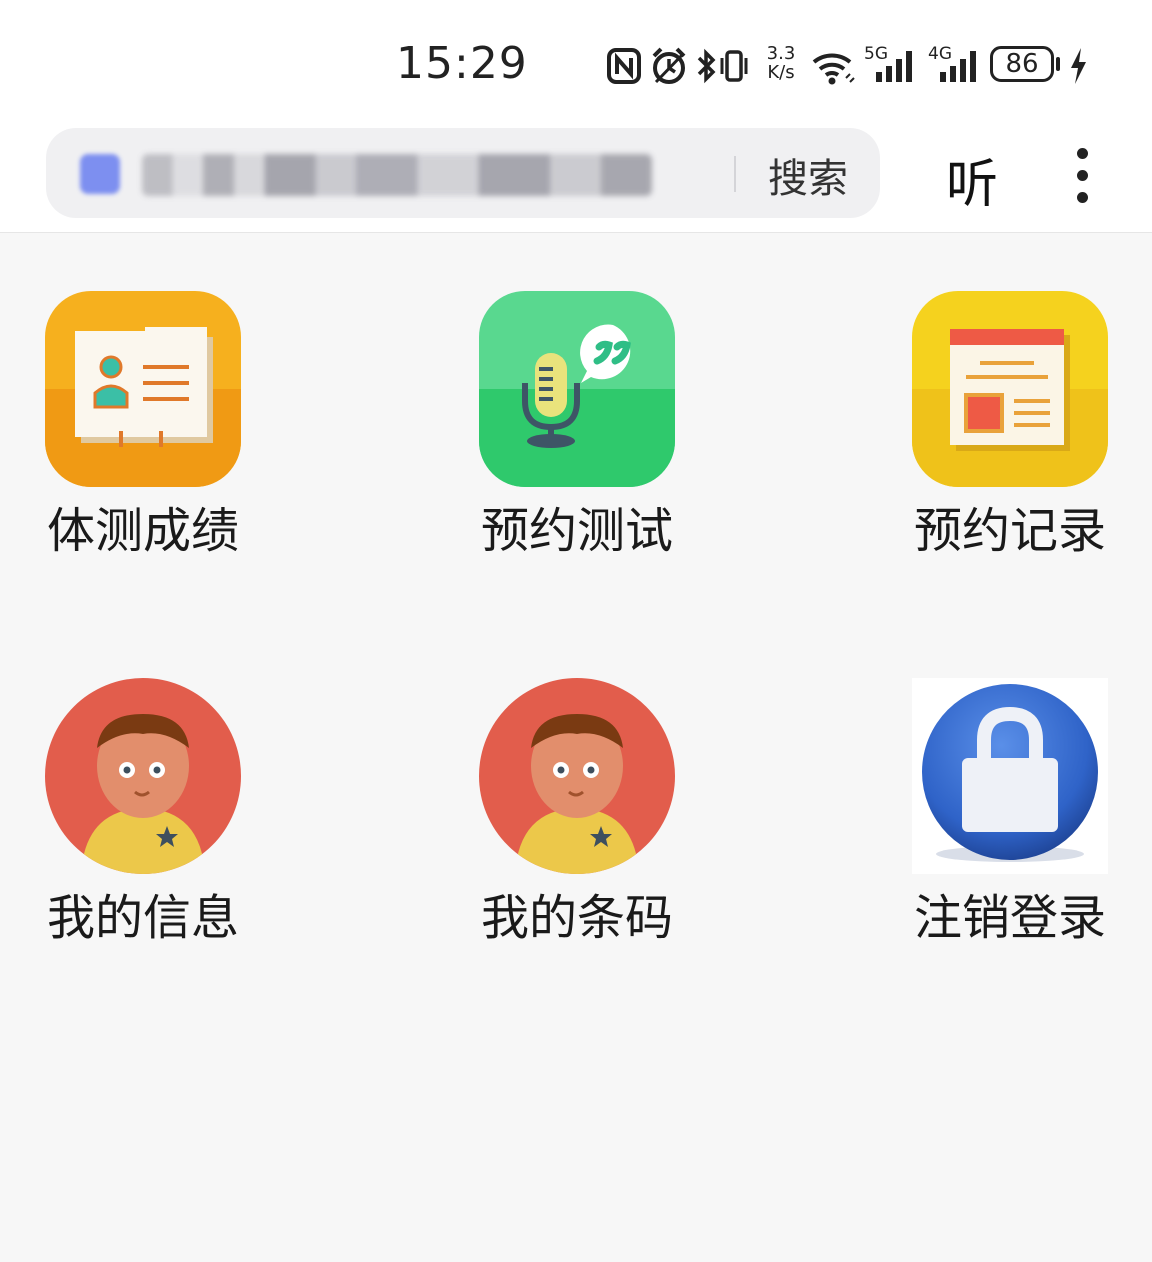 The width and height of the screenshot is (1152, 1262). I want to click on grid-item-label: 注销登录, so click(1009, 918).